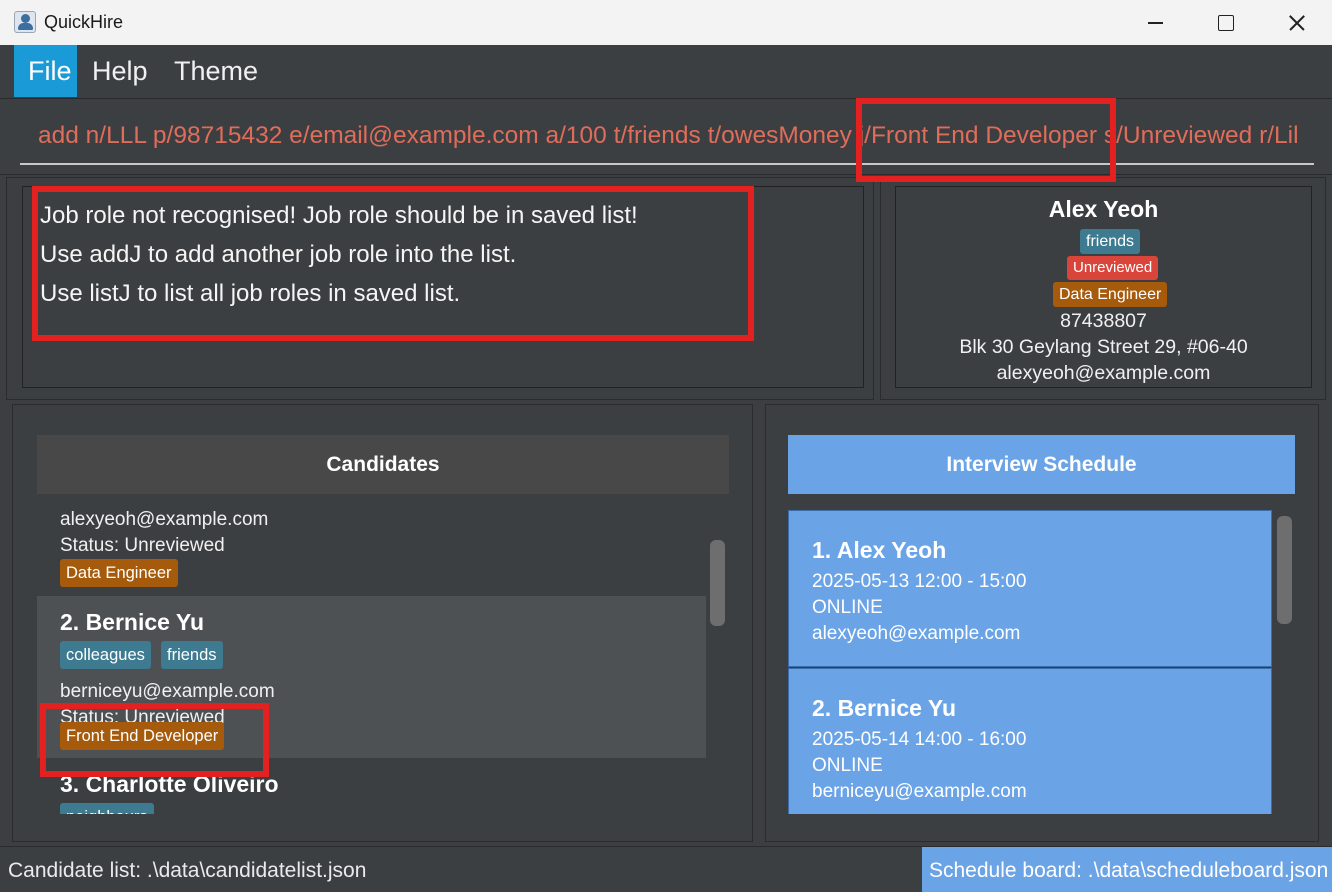 The width and height of the screenshot is (1332, 892). What do you see at coordinates (1295, 22) in the screenshot?
I see `close-icon` at bounding box center [1295, 22].